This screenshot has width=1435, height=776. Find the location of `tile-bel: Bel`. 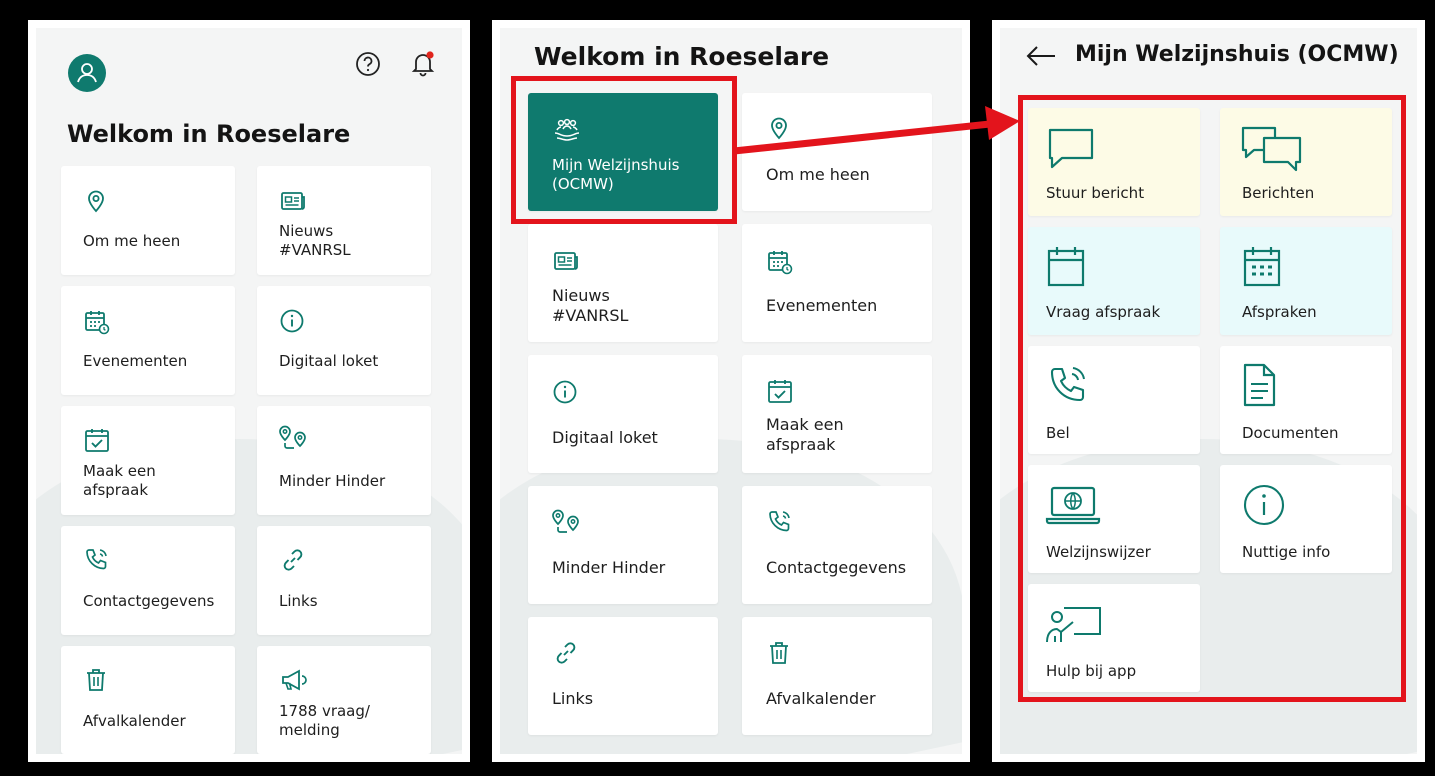

tile-bel: Bel is located at coordinates (1114, 400).